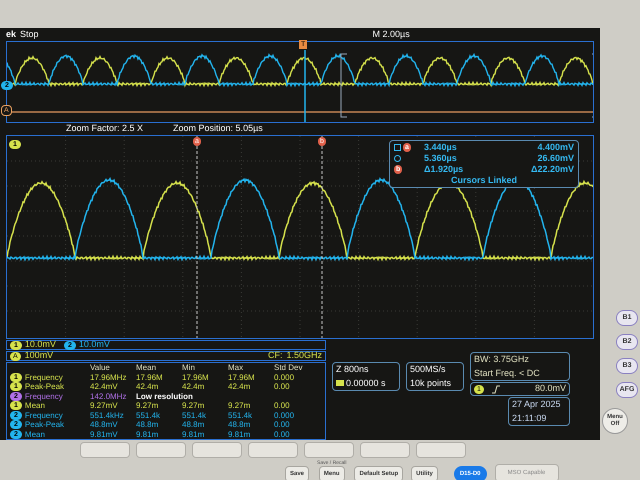  I want to click on rising-edge-icon, so click(496, 389).